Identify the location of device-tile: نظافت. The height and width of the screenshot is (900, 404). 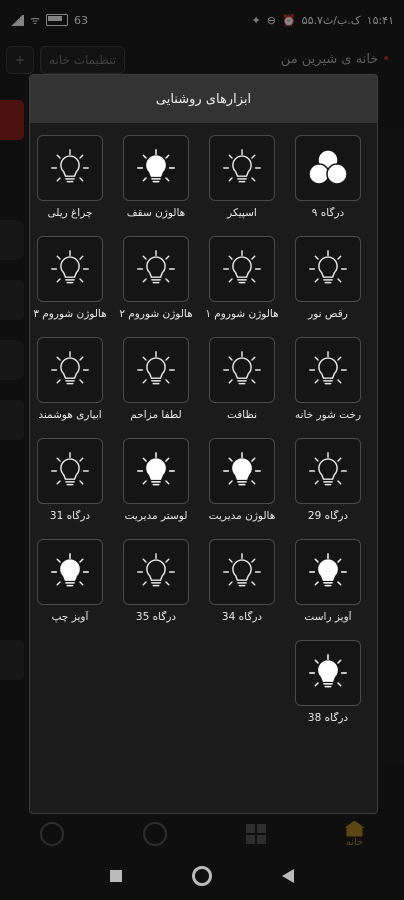
(242, 383).